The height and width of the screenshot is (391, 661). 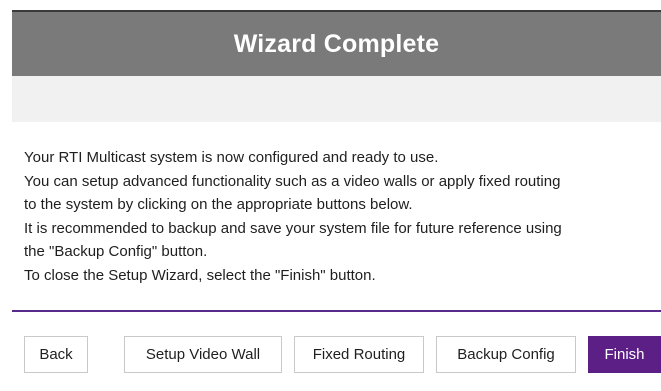 What do you see at coordinates (359, 354) in the screenshot?
I see `fixed-routing-button: Fixed Routing` at bounding box center [359, 354].